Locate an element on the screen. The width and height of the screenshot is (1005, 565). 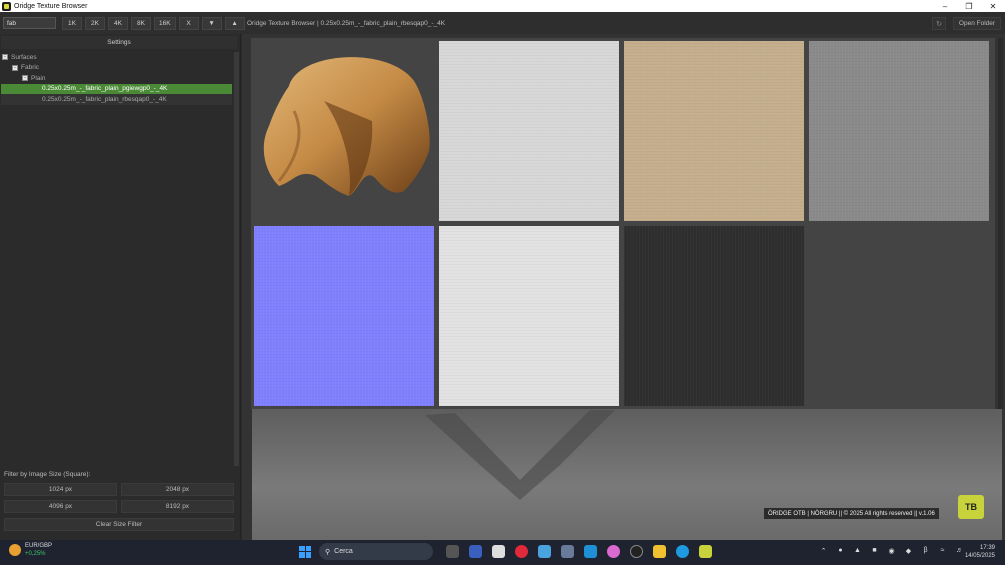
cloth-shadow is located at coordinates (520, 455).